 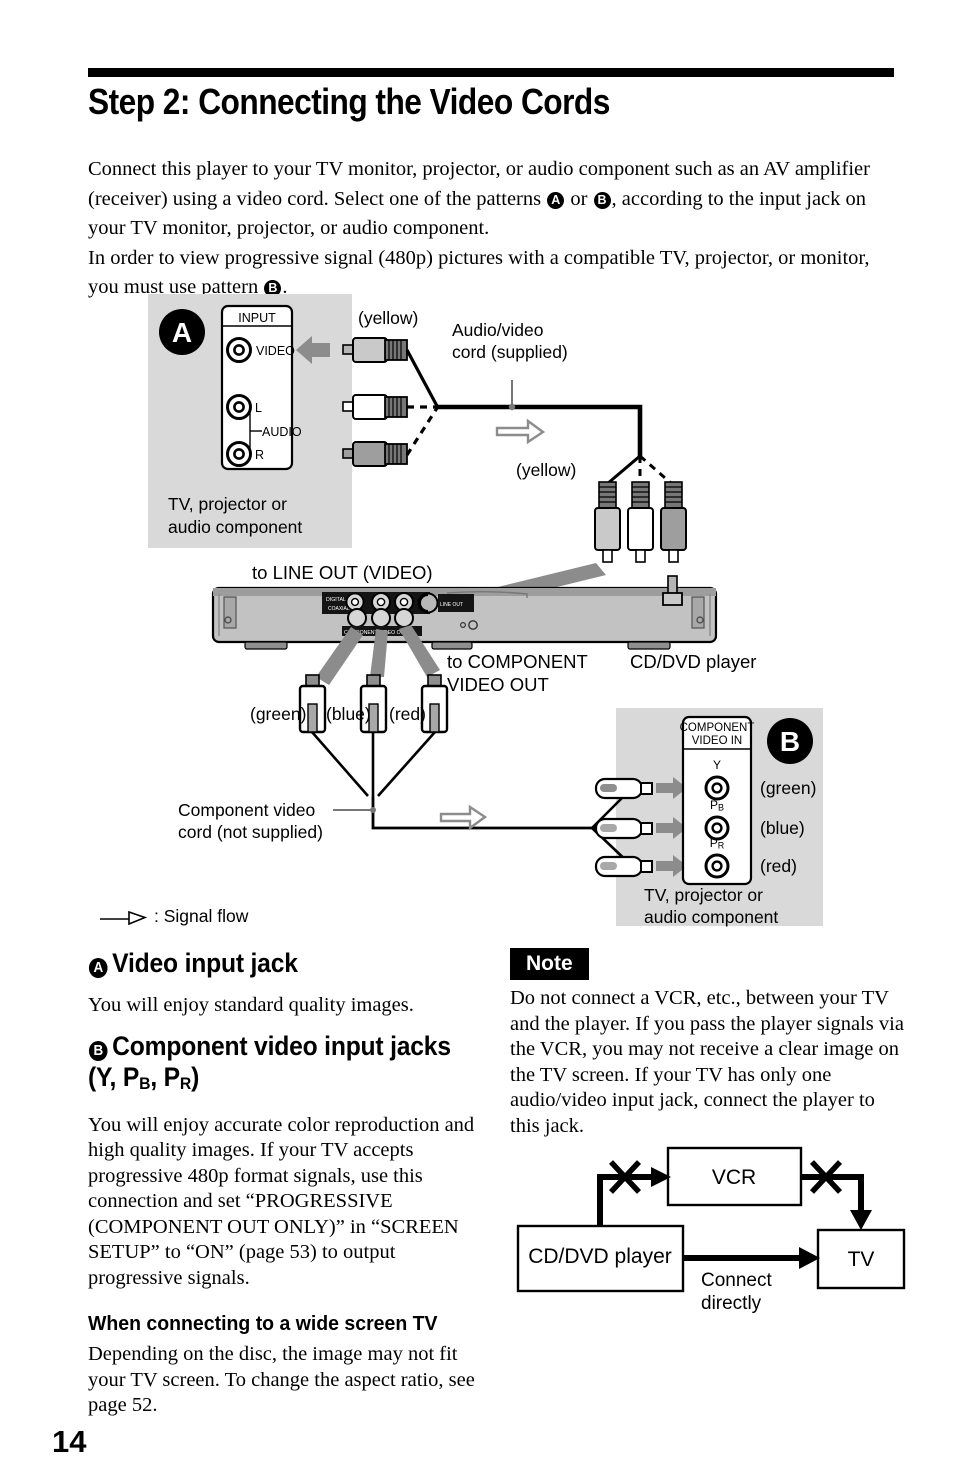 What do you see at coordinates (861, 1259) in the screenshot?
I see `tv-box-label: TV` at bounding box center [861, 1259].